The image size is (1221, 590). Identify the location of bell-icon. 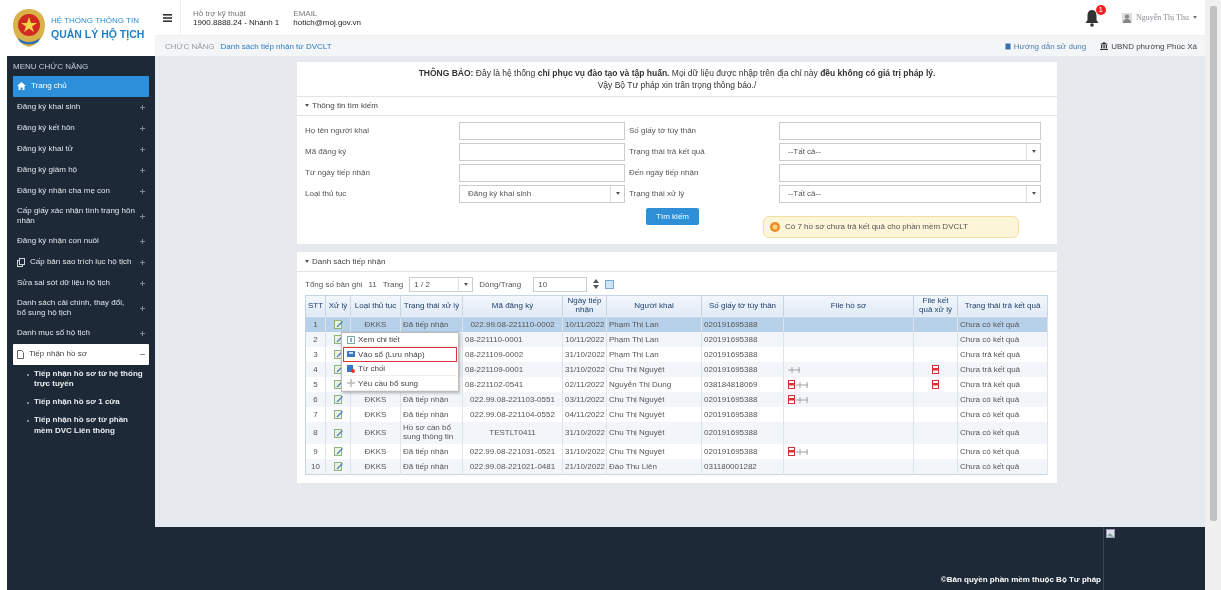
(1091, 17).